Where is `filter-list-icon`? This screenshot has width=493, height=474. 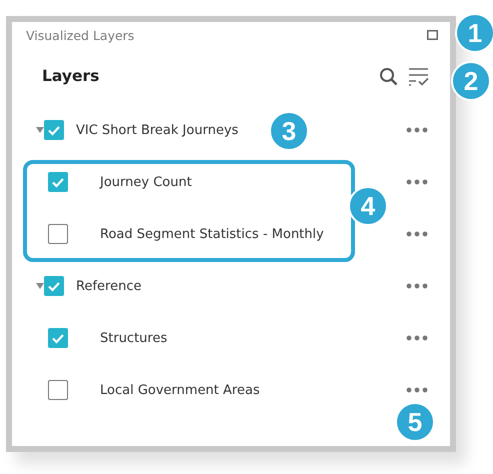 filter-list-icon is located at coordinates (419, 76).